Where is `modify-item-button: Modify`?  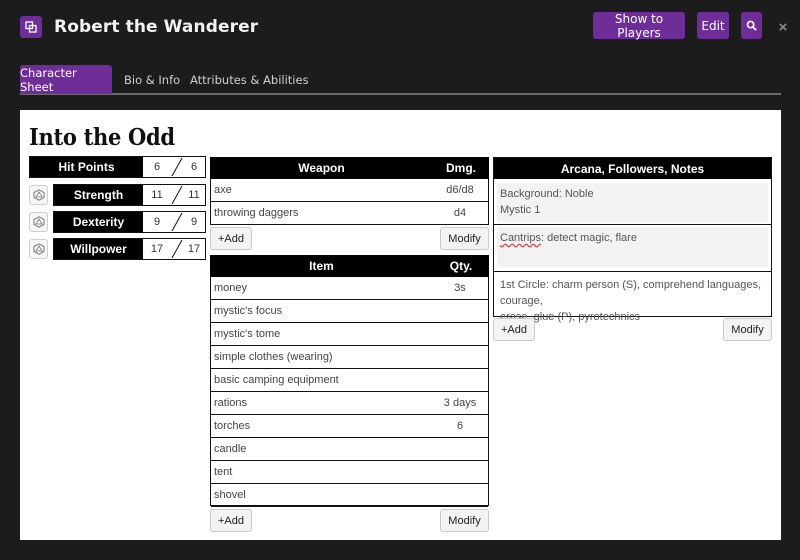 modify-item-button: Modify is located at coordinates (464, 520).